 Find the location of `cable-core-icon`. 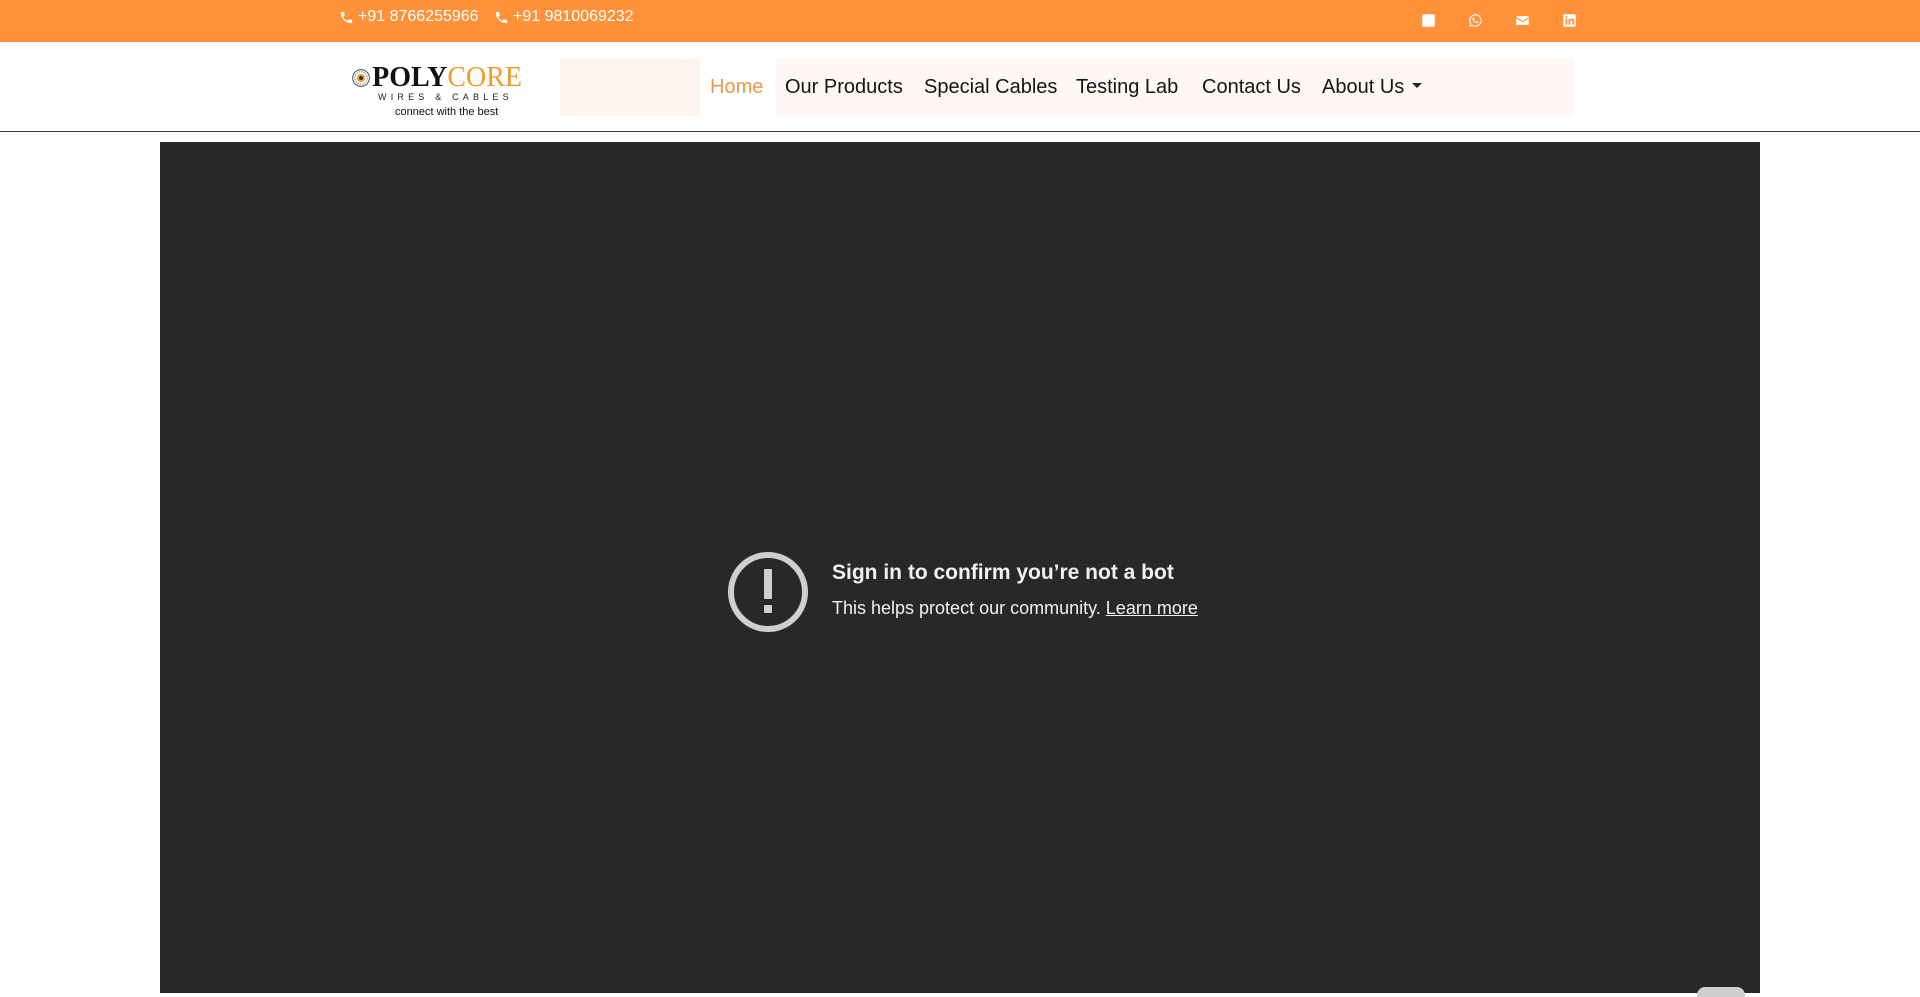

cable-core-icon is located at coordinates (361, 78).